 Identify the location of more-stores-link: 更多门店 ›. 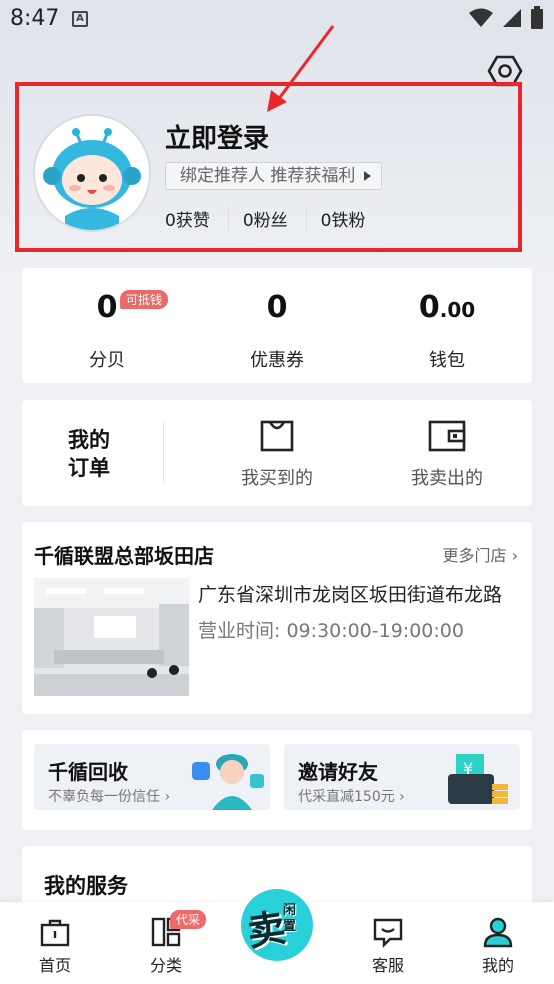
(480, 554).